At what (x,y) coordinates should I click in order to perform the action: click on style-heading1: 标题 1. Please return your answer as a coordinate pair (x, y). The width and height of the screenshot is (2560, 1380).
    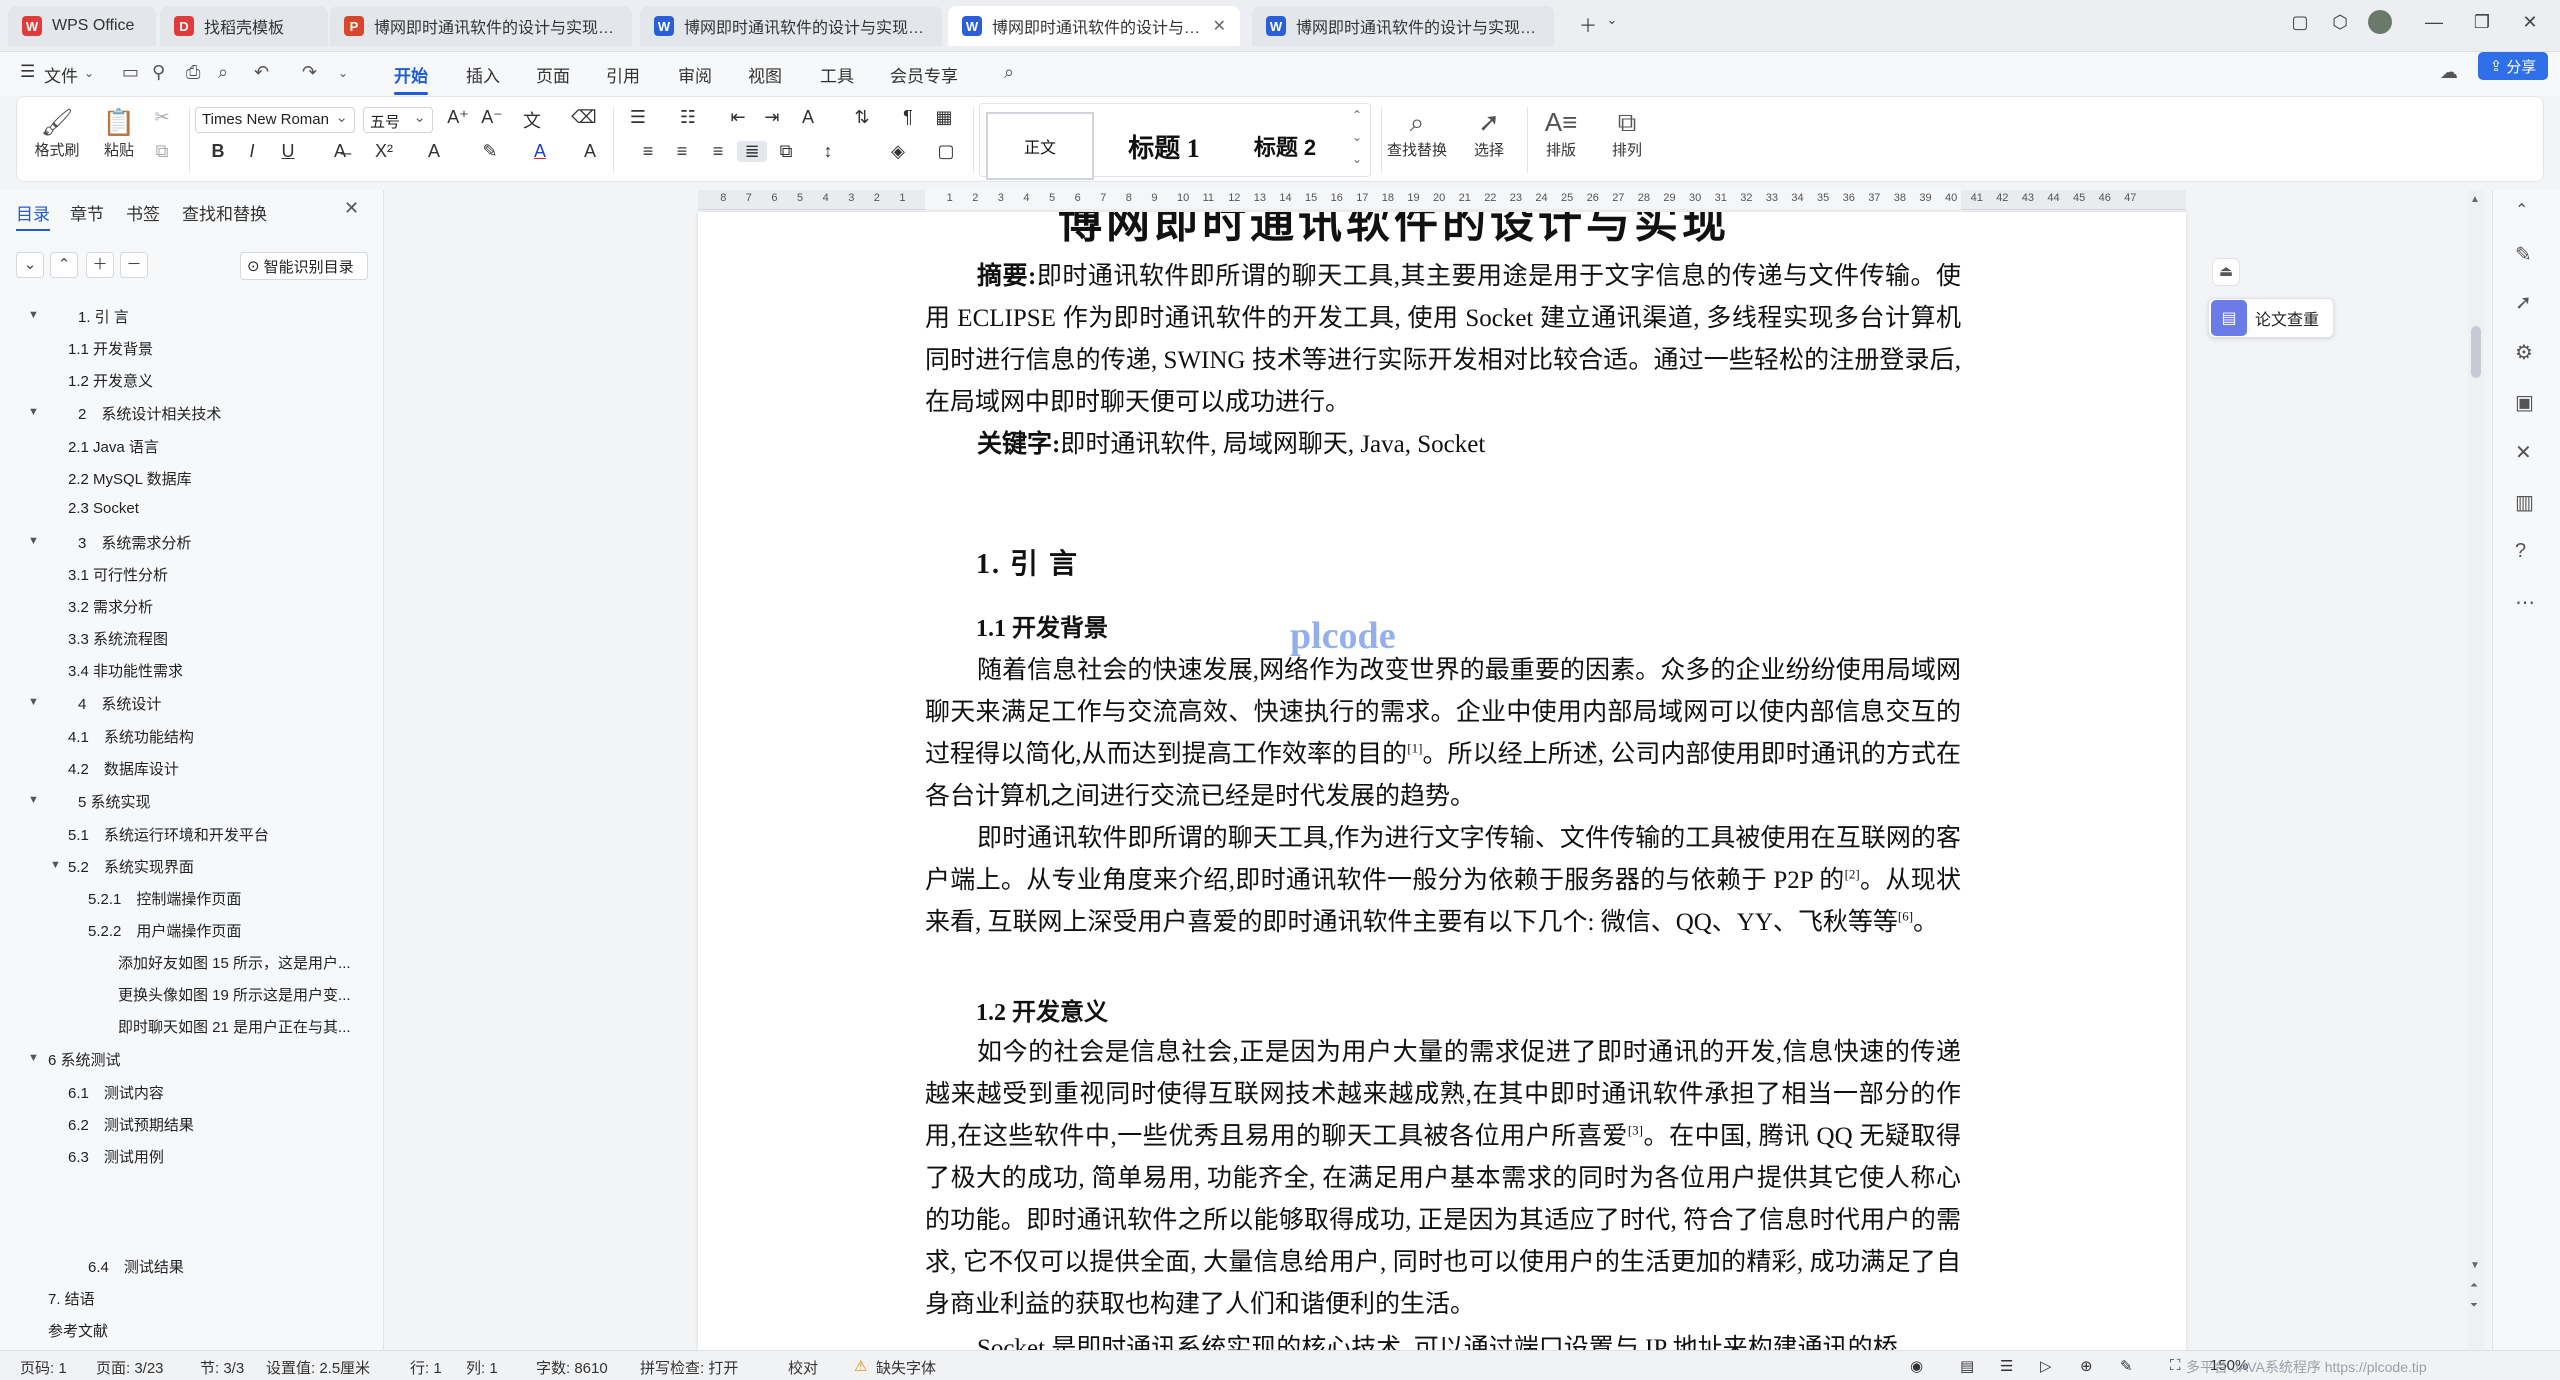
    Looking at the image, I should click on (1164, 146).